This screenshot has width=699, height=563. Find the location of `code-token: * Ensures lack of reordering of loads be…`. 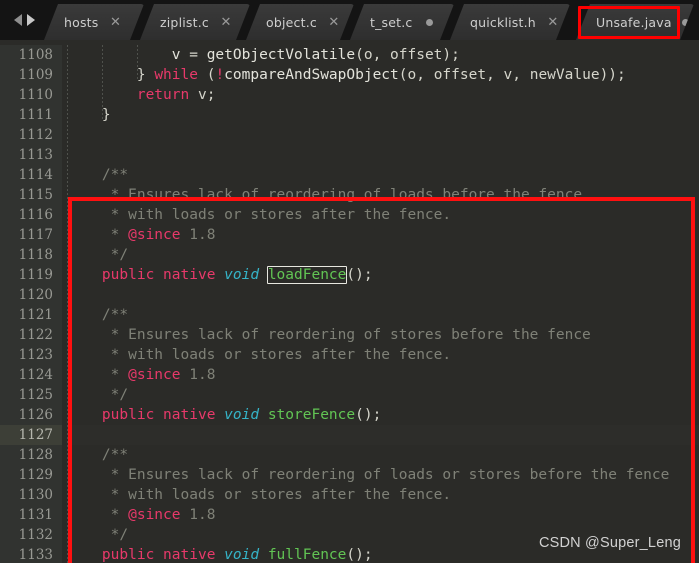

code-token: * Ensures lack of reordering of loads be… is located at coordinates (325, 195).